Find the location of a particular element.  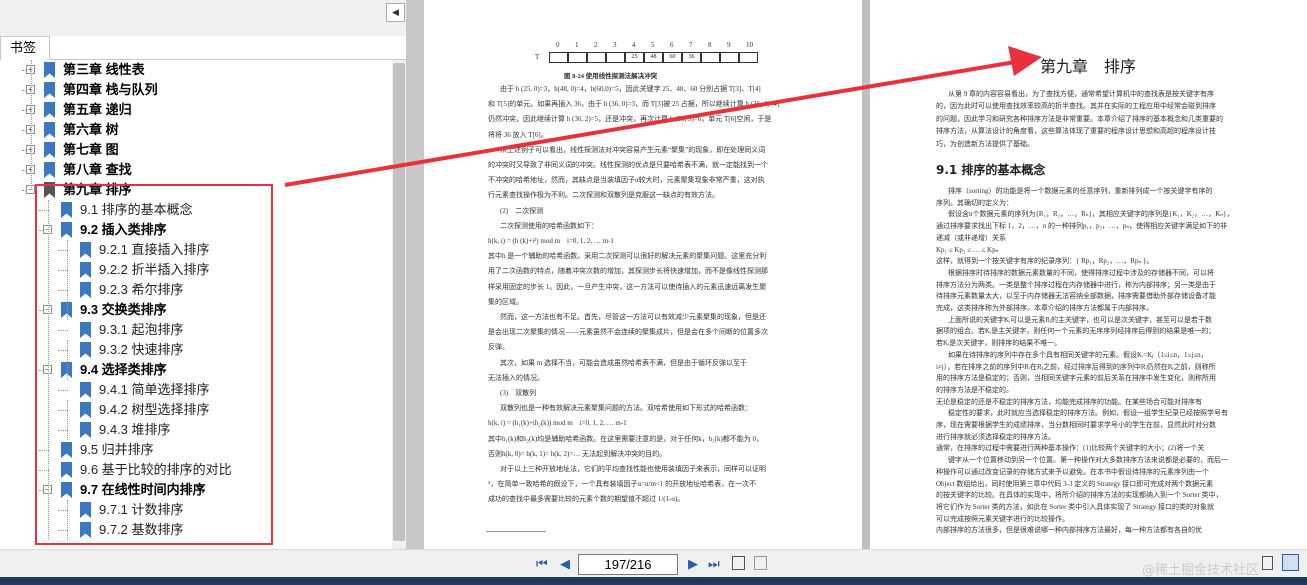

navigation-bar: ⏮ ◀ 197/216 ▶ ⏭ @稀土掘金技术社区 is located at coordinates (653, 563).